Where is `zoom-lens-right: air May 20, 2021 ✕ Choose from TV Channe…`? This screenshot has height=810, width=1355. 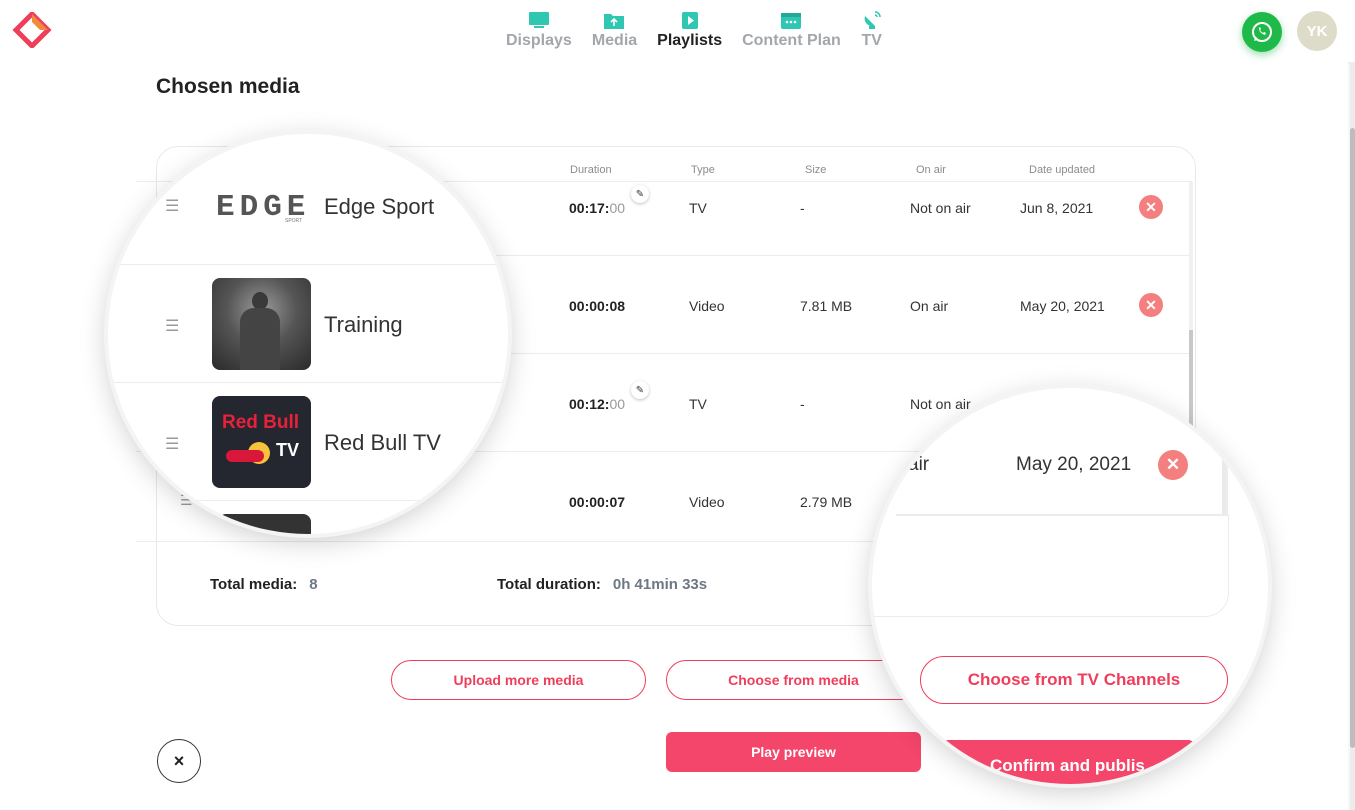
zoom-lens-right: air May 20, 2021 ✕ Choose from TV Channe… is located at coordinates (1070, 586).